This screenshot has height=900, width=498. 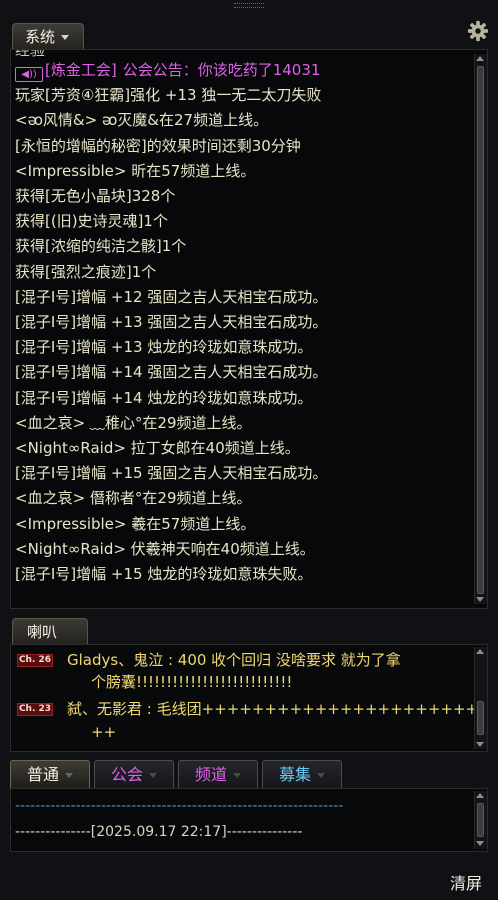 I want to click on window-drag-handle, so click(x=249, y=5).